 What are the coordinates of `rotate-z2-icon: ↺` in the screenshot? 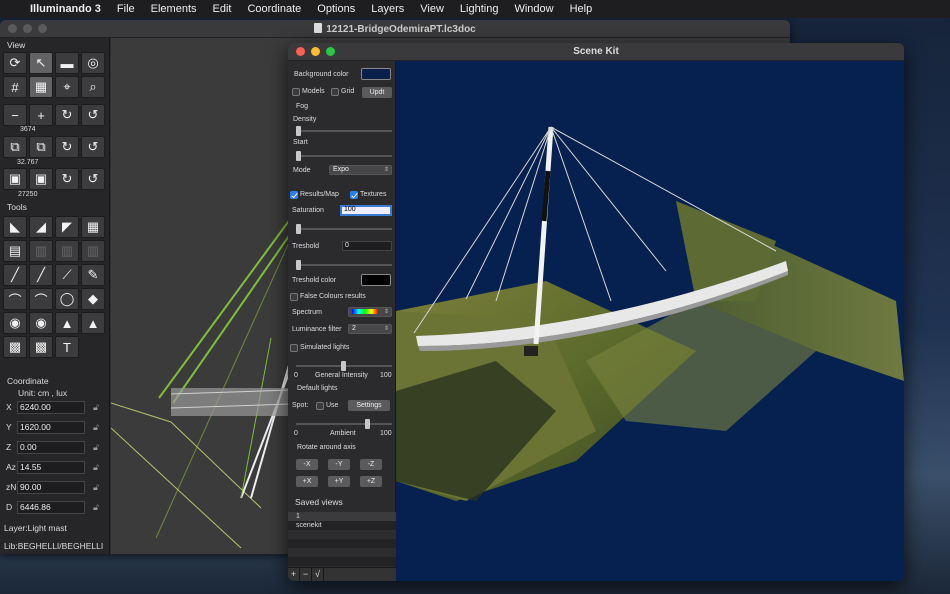 It's located at (93, 179).